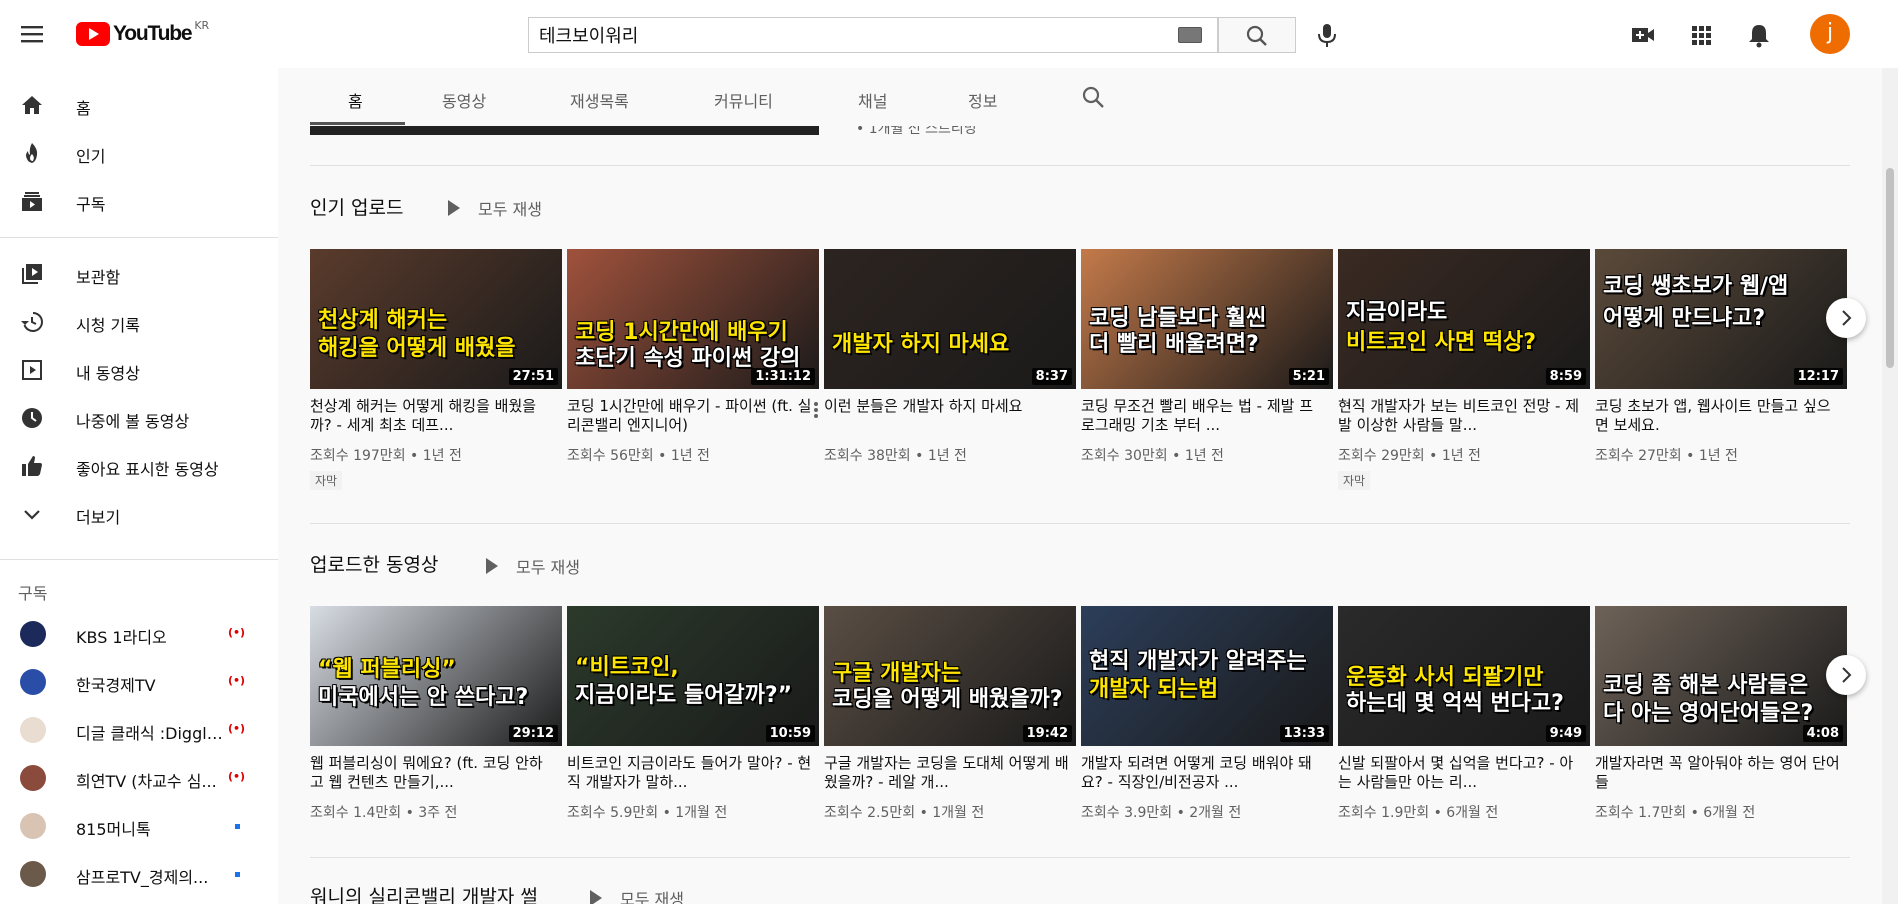 This screenshot has height=904, width=1898. Describe the element at coordinates (108, 373) in the screenshot. I see `sidebar-item-label: 내 동영상` at that location.